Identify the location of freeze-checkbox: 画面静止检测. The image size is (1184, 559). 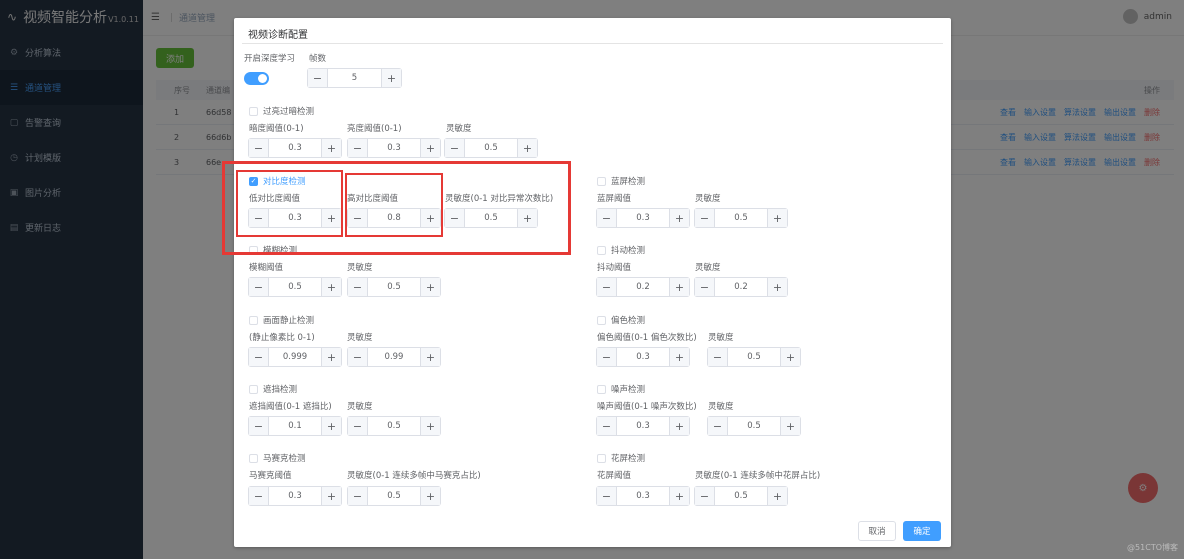
(281, 320).